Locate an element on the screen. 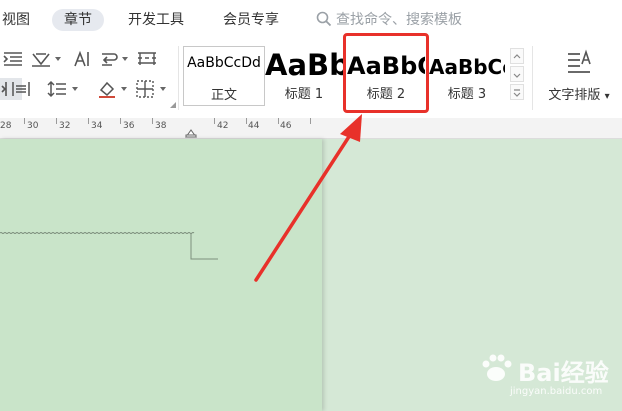 Image resolution: width=622 pixels, height=411 pixels. watermark-logo: Bai经验 jingyan.baidu.com is located at coordinates (540, 378).